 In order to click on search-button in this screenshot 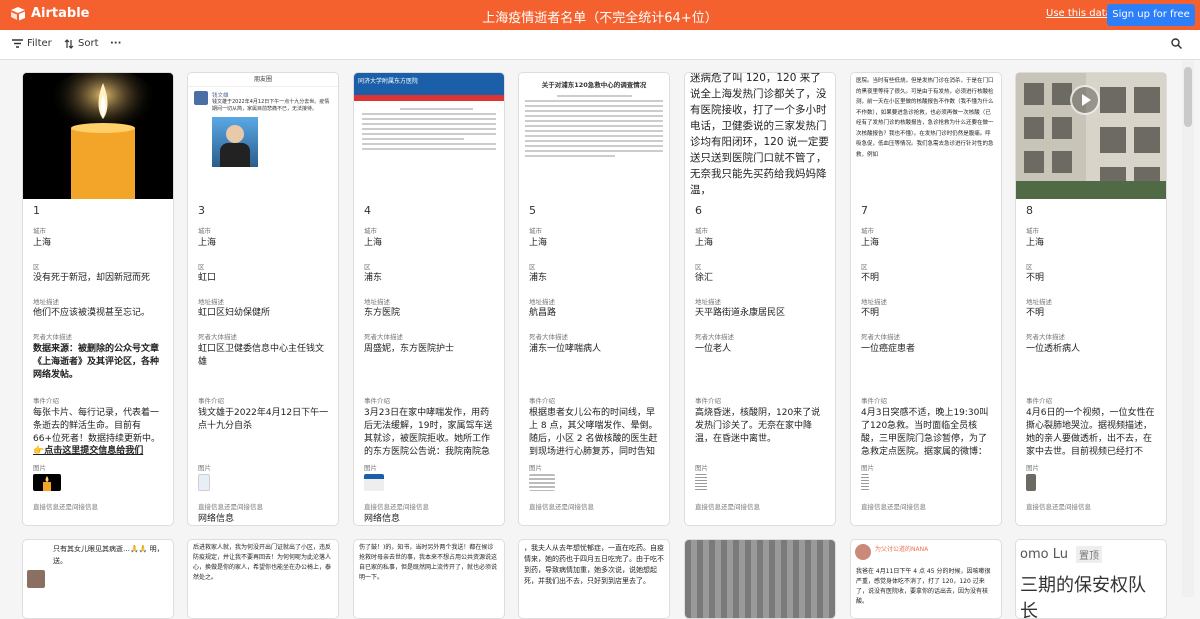, I will do `click(1177, 45)`.